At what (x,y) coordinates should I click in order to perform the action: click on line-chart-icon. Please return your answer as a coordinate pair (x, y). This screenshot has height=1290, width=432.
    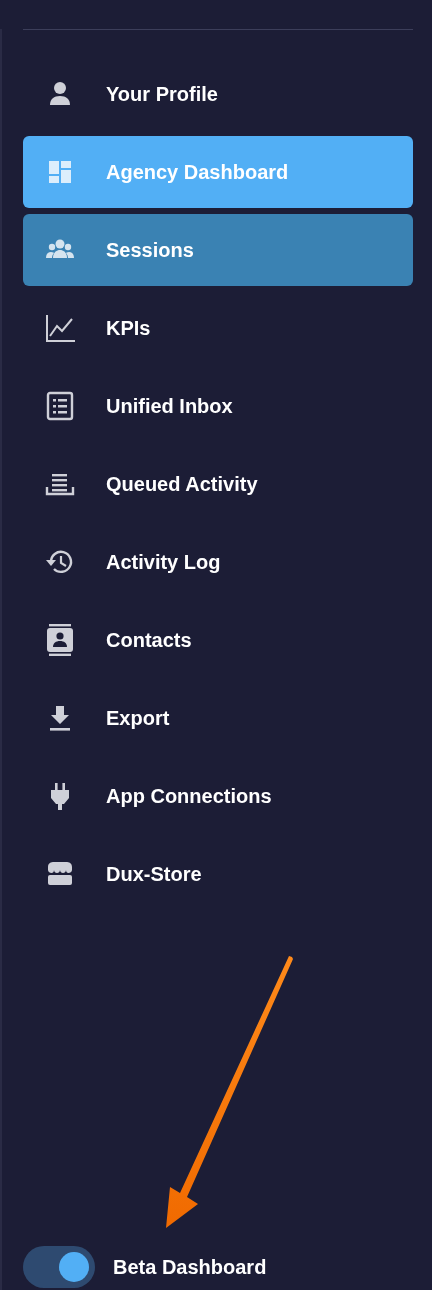
    Looking at the image, I should click on (60, 328).